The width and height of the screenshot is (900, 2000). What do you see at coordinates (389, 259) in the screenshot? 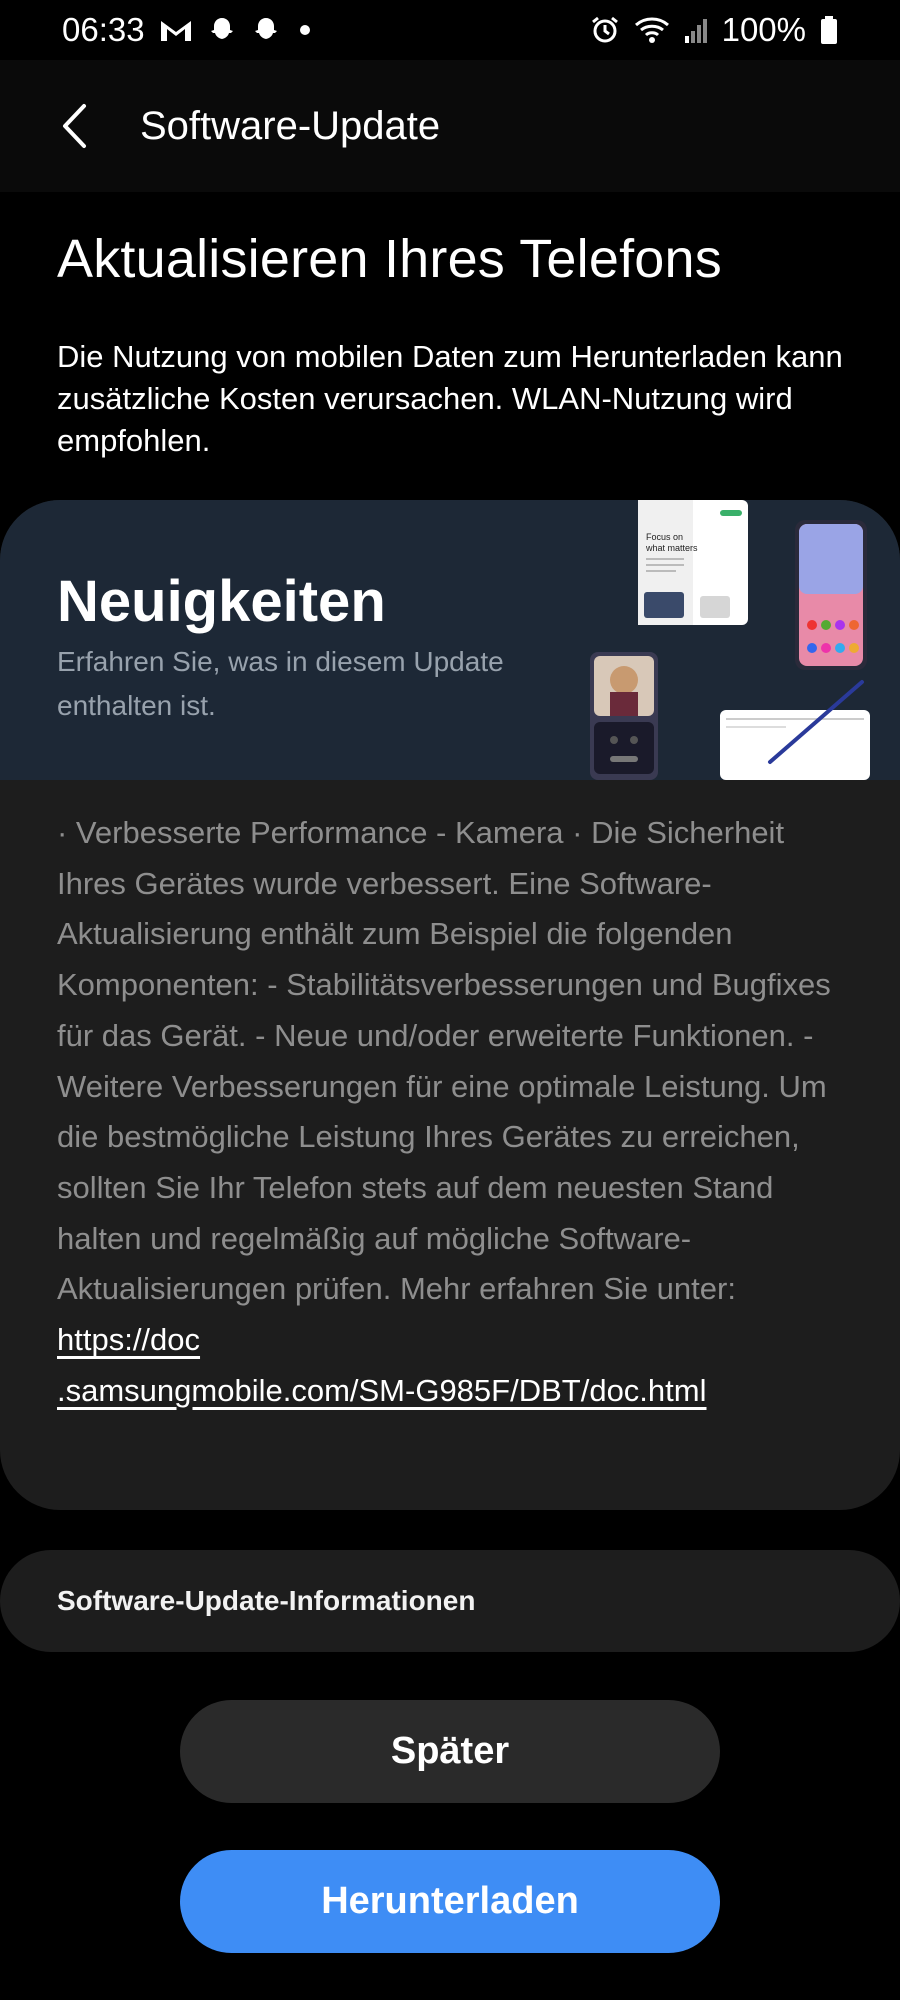
I see `page-title: Aktualisieren Ihres Telefons` at bounding box center [389, 259].